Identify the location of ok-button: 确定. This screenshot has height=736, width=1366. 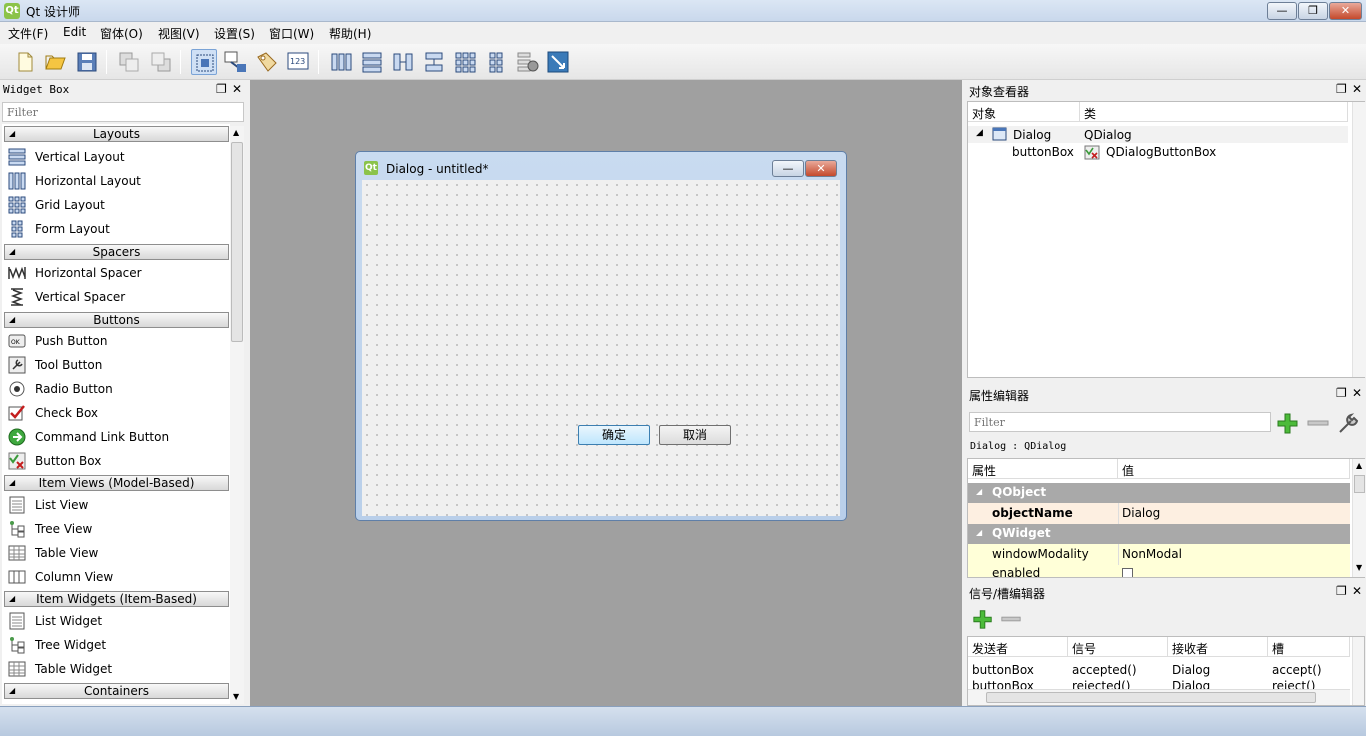
(614, 435).